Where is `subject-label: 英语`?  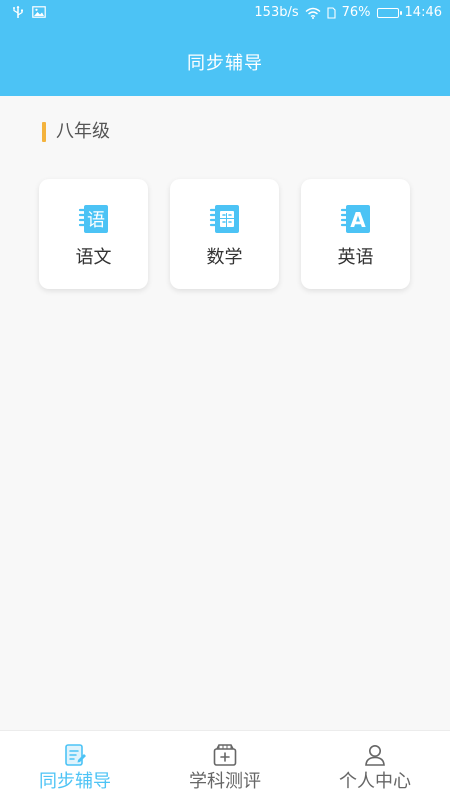
subject-label: 英语 is located at coordinates (355, 257).